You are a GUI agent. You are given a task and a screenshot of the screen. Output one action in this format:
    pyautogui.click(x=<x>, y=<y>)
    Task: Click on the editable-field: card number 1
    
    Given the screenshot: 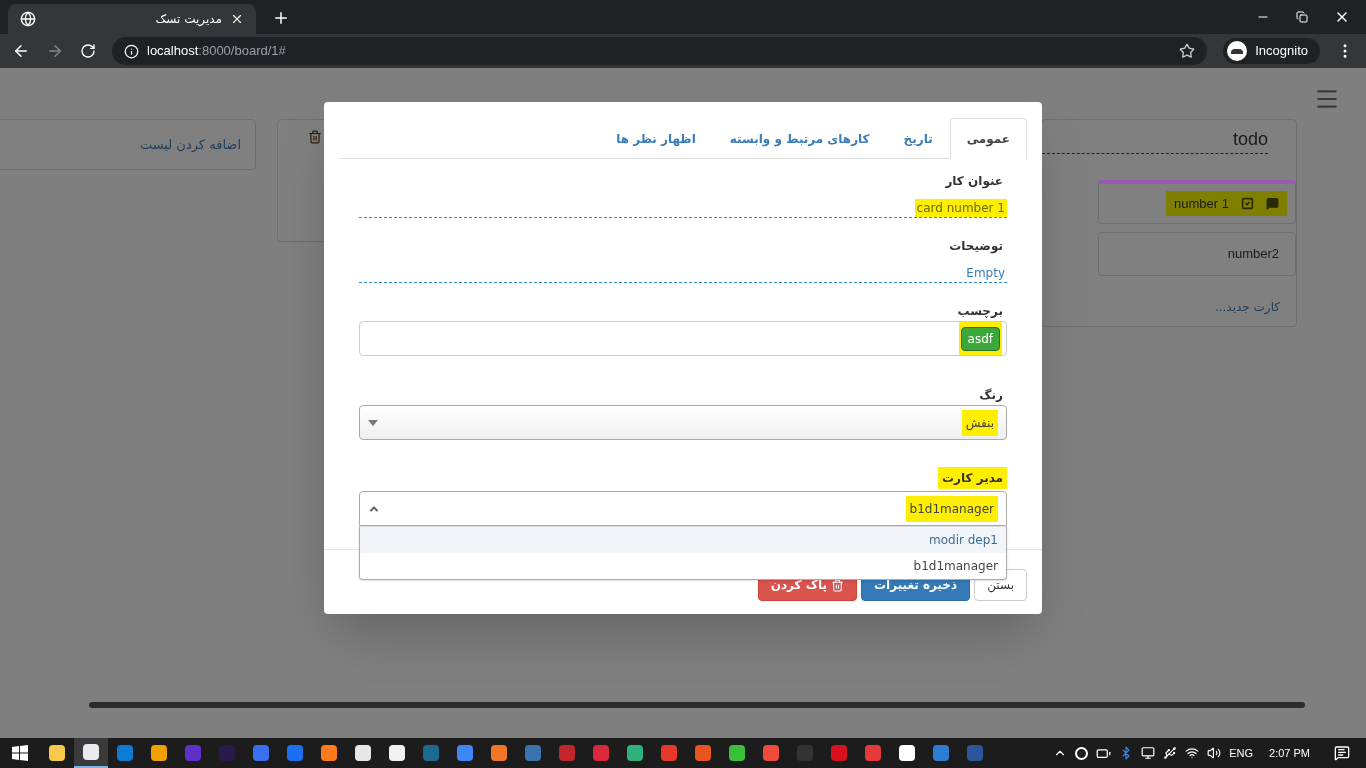 What is the action you would take?
    pyautogui.click(x=683, y=207)
    